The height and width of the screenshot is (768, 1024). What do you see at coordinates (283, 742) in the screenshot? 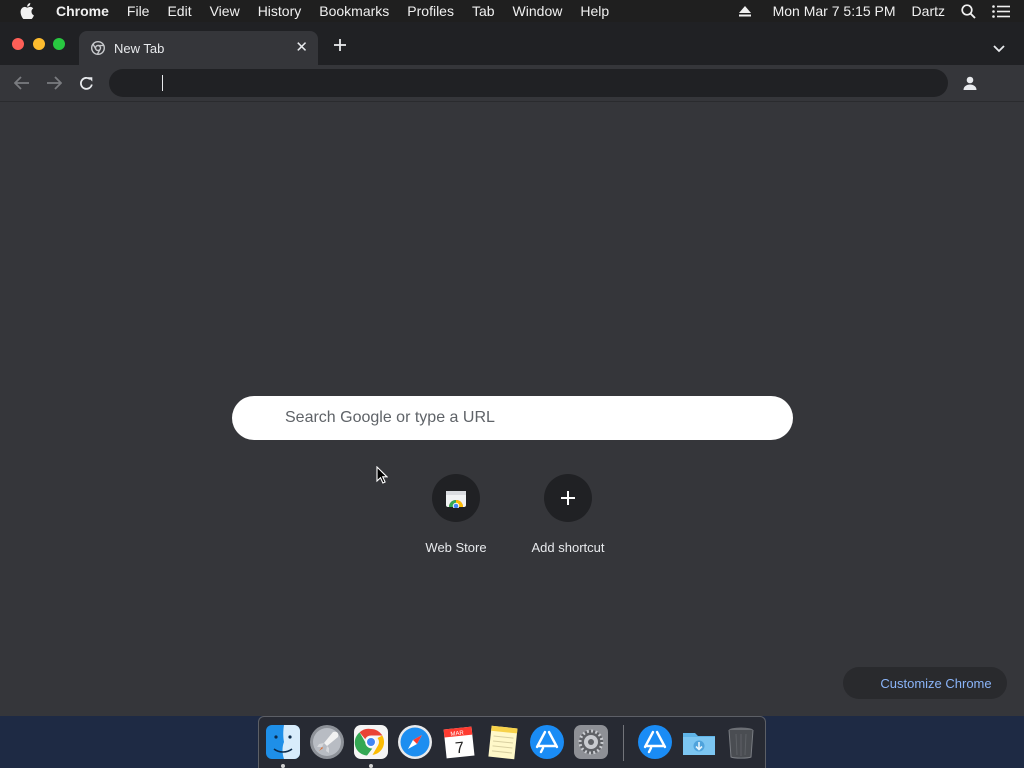
I see `finder-icon` at bounding box center [283, 742].